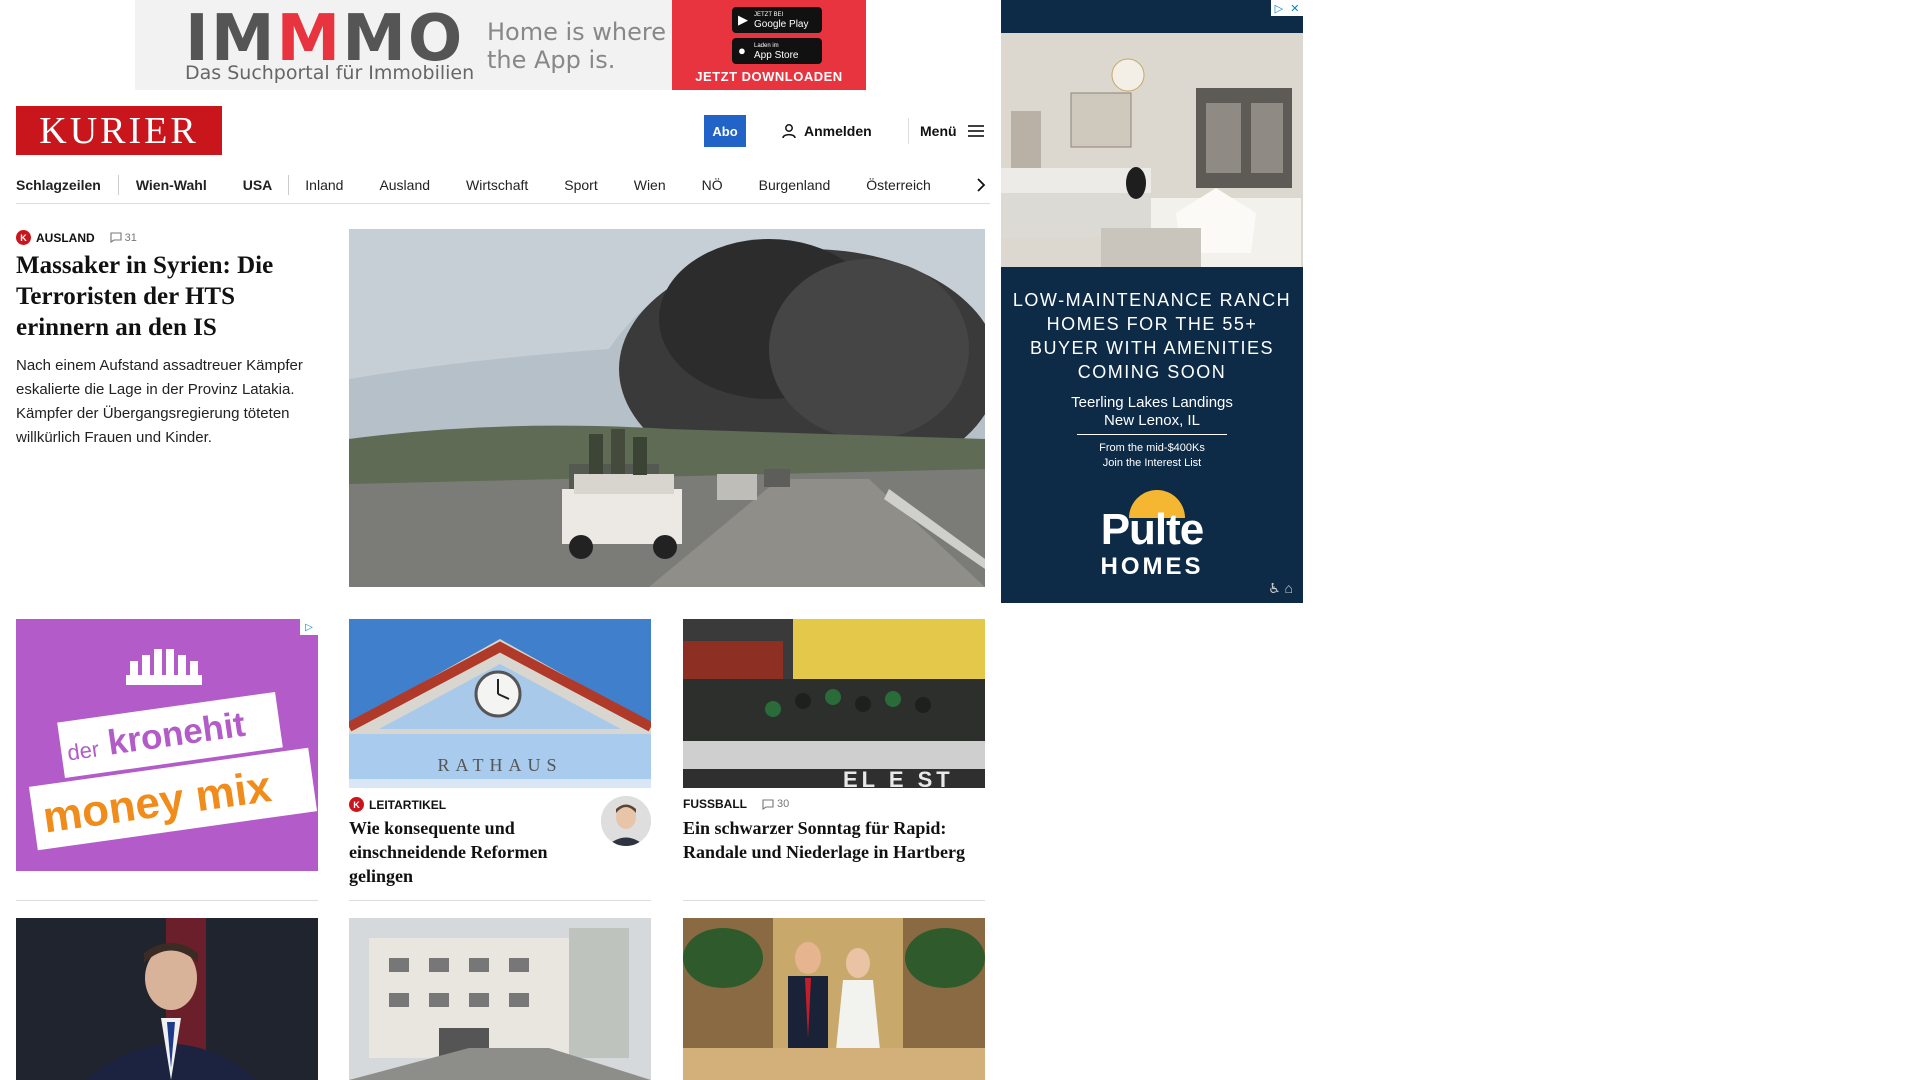  Describe the element at coordinates (838, 131) in the screenshot. I see `login-label: Anmelden` at that location.